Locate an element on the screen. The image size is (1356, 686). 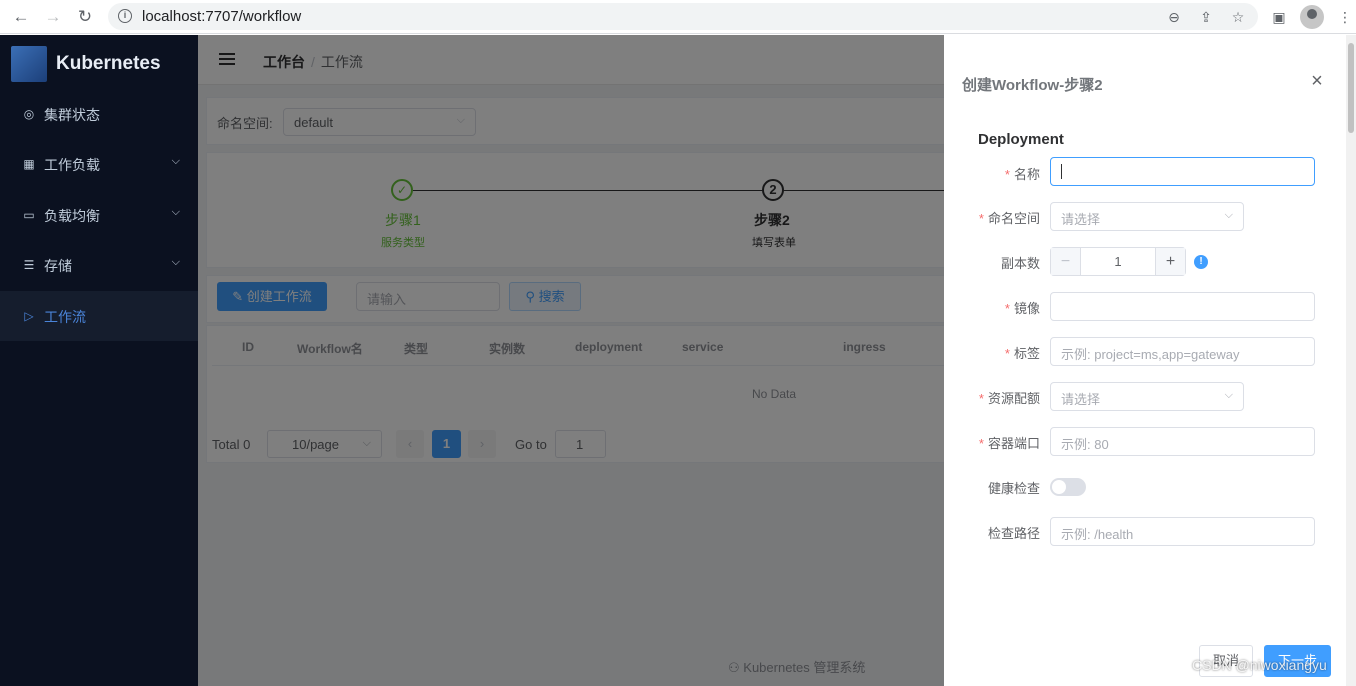
name-input is located at coordinates (1182, 171).